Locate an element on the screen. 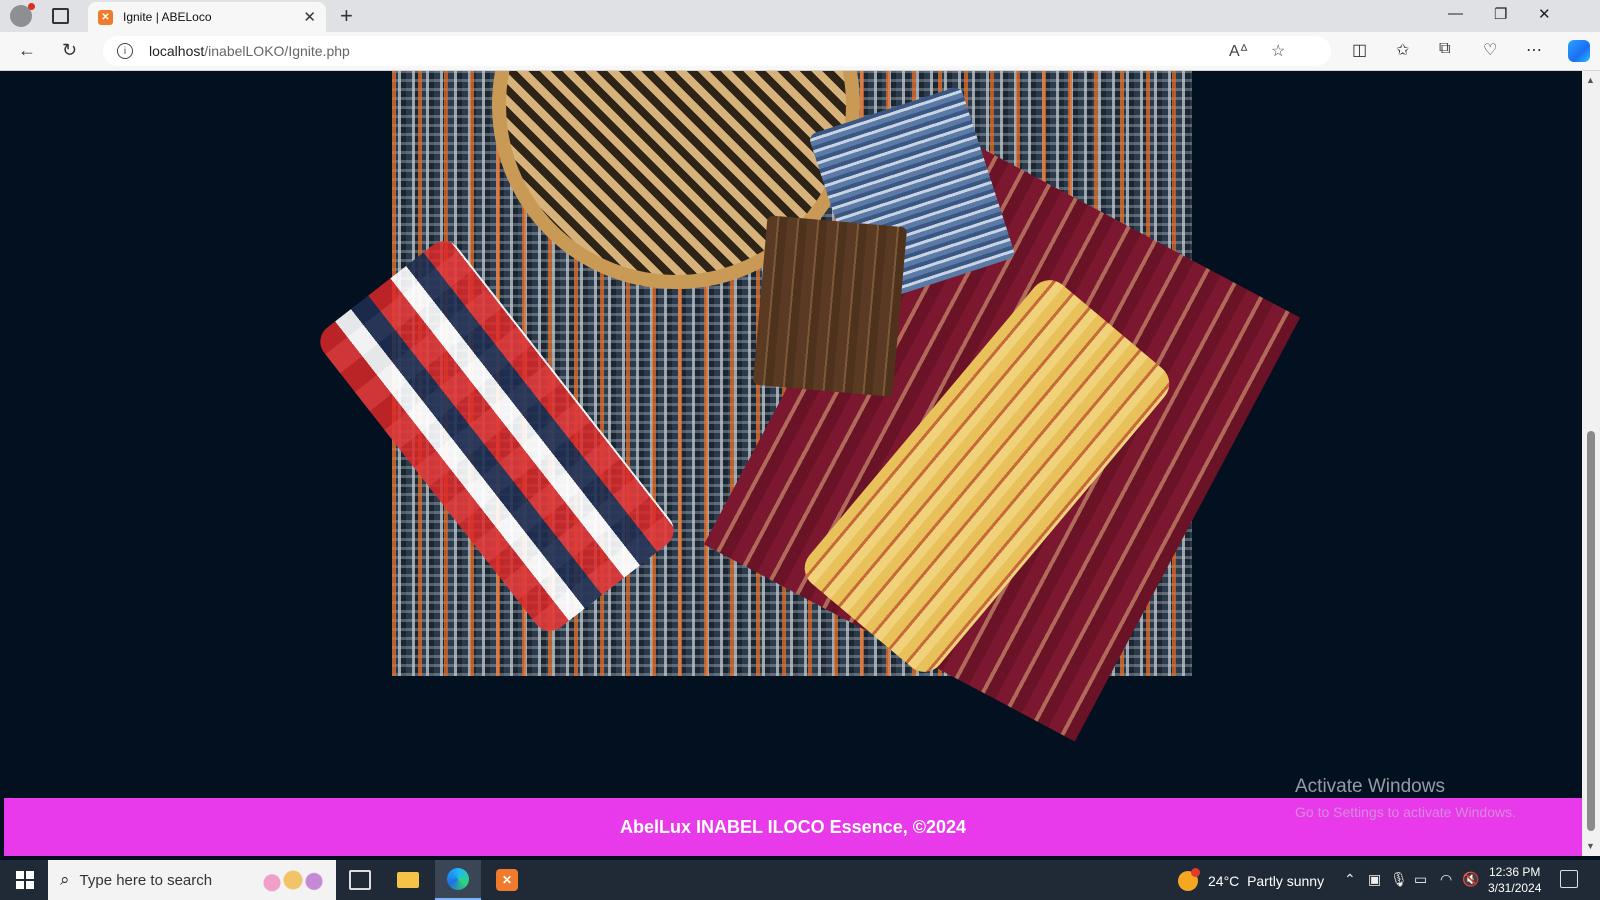 The height and width of the screenshot is (900, 1600). collections-icon: ⧉ is located at coordinates (1444, 49).